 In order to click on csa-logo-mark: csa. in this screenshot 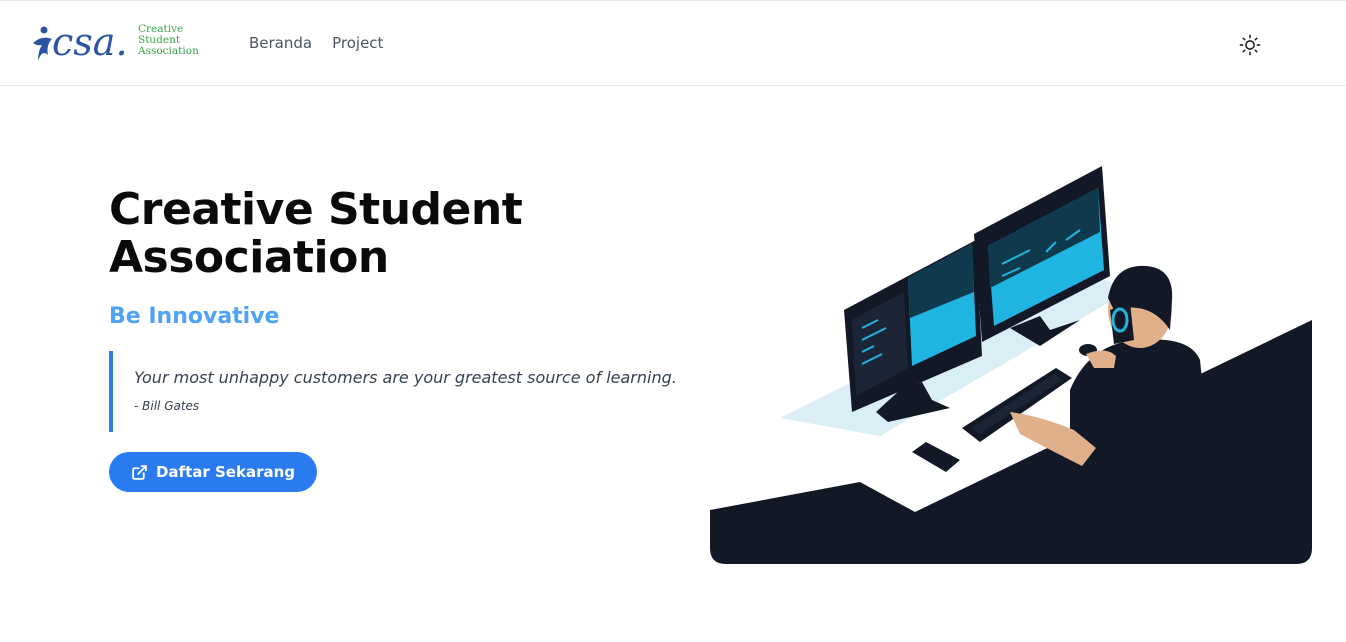, I will do `click(80, 42)`.